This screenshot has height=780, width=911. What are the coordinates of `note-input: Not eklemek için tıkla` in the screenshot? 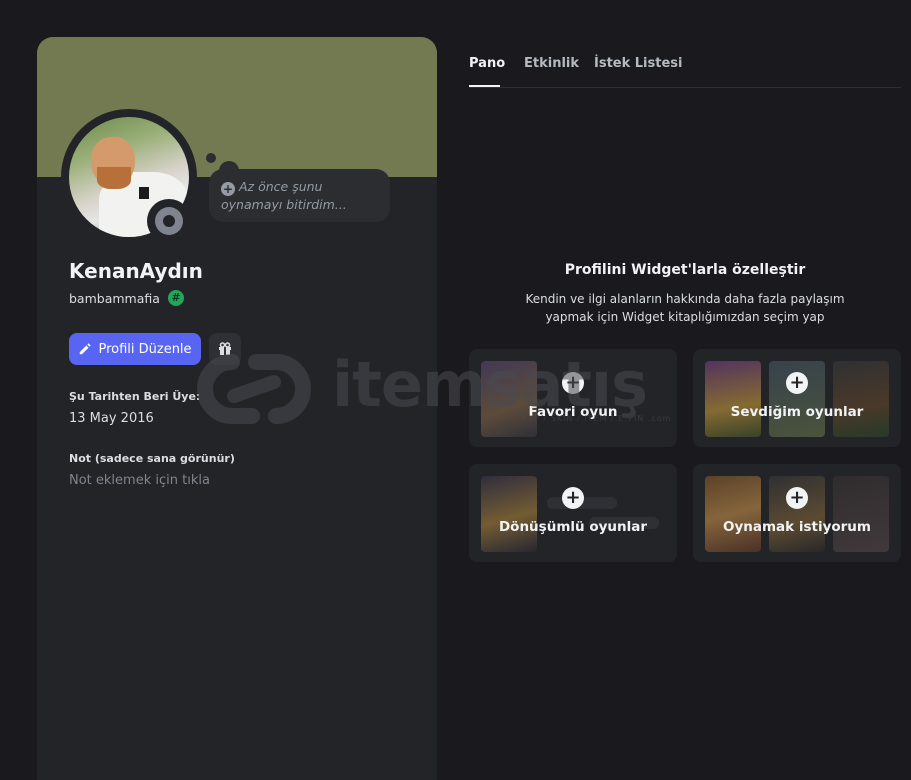 It's located at (139, 480).